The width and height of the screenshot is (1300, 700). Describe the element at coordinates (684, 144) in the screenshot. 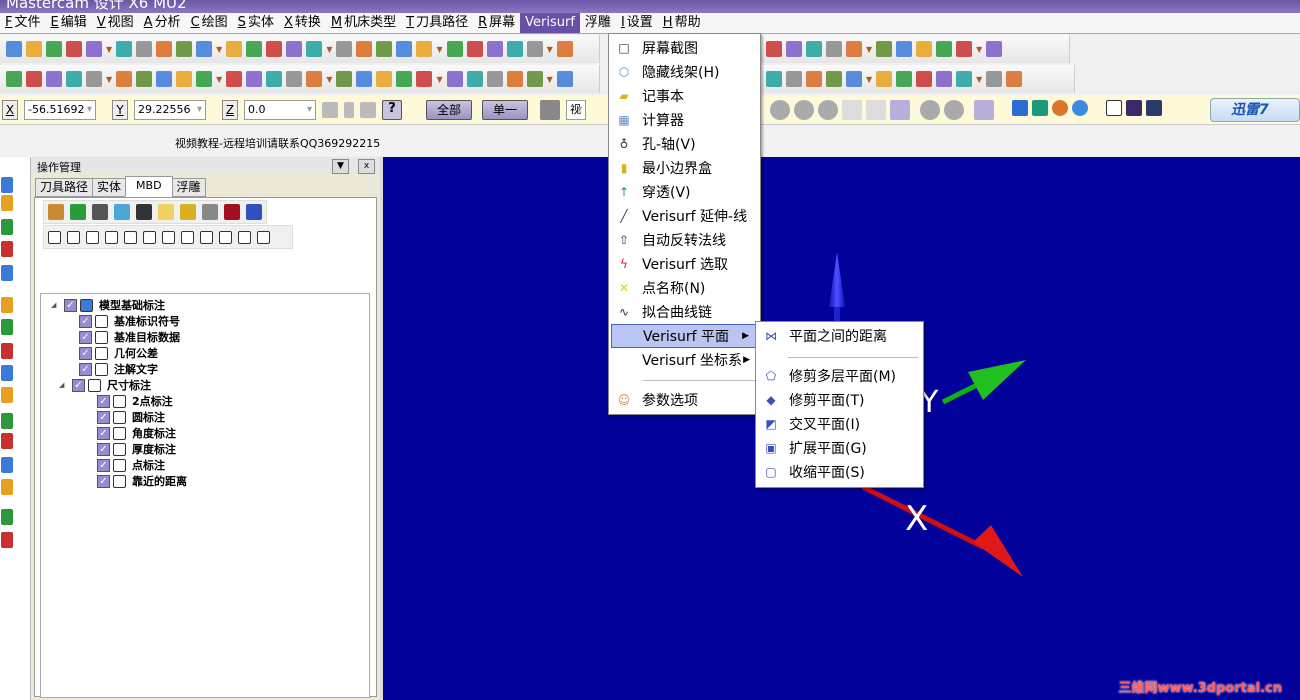

I see `menu-item-4: ♁ 孔-轴(V)` at that location.